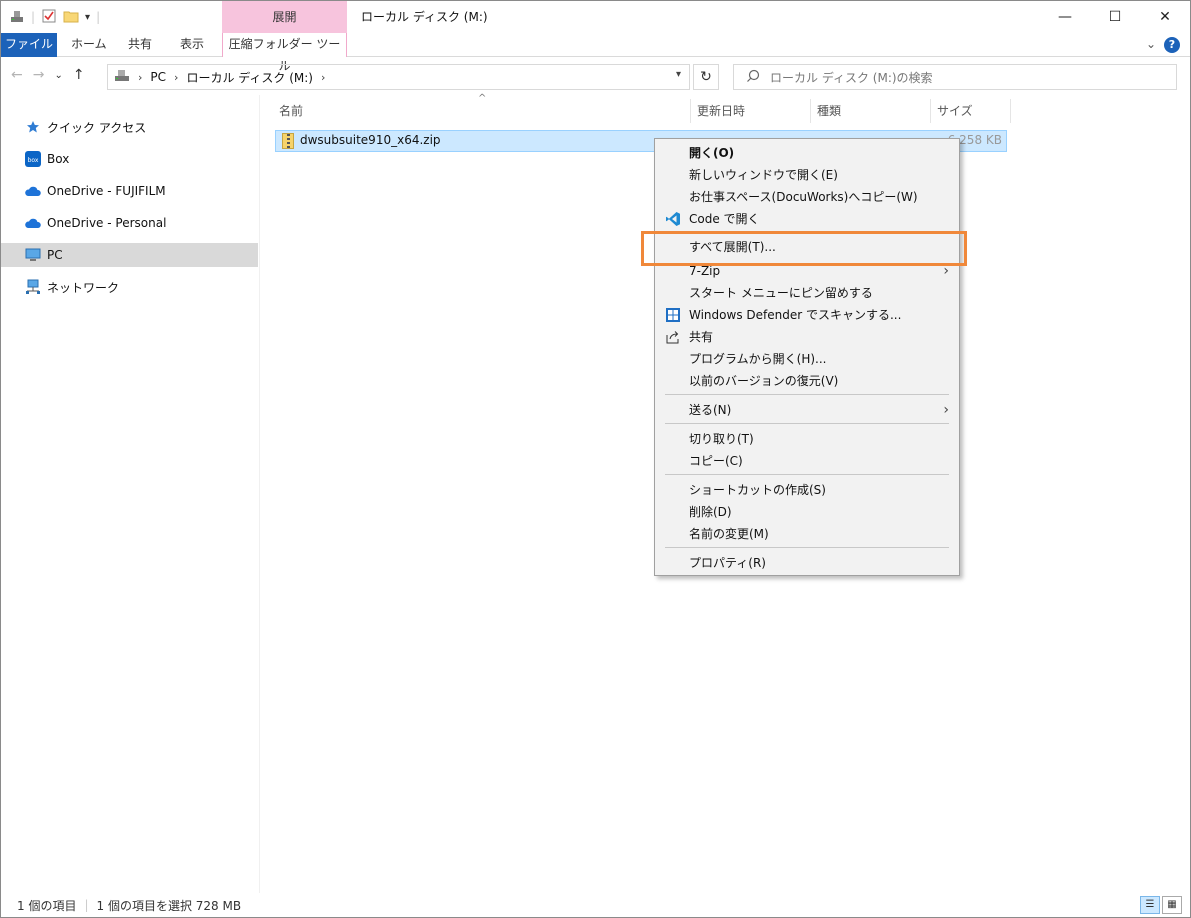 The height and width of the screenshot is (918, 1191). I want to click on address-bar: › PC › ローカル ディスク (M:) › ▾, so click(398, 77).